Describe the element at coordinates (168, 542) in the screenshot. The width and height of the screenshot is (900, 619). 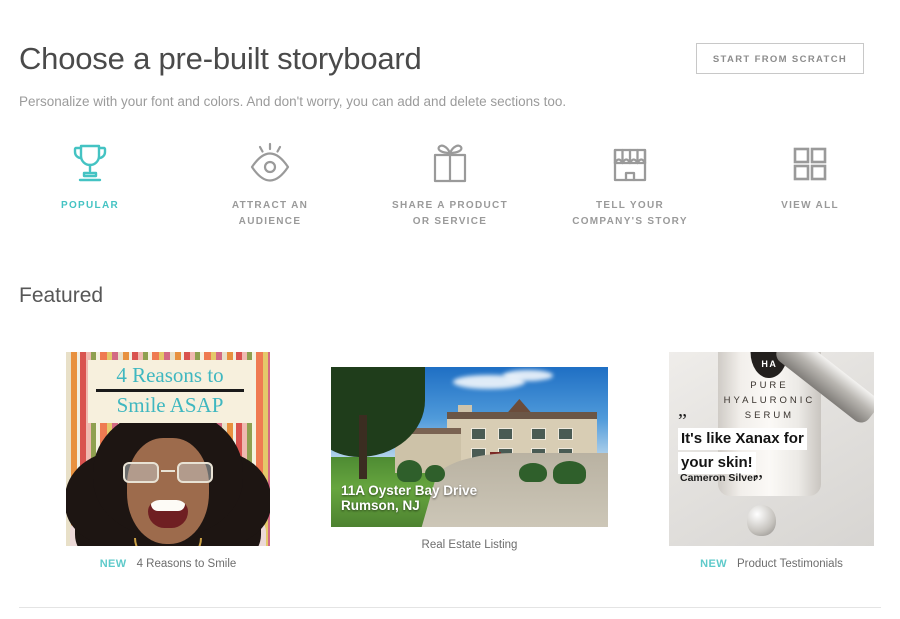
I see `person-necklace` at that location.